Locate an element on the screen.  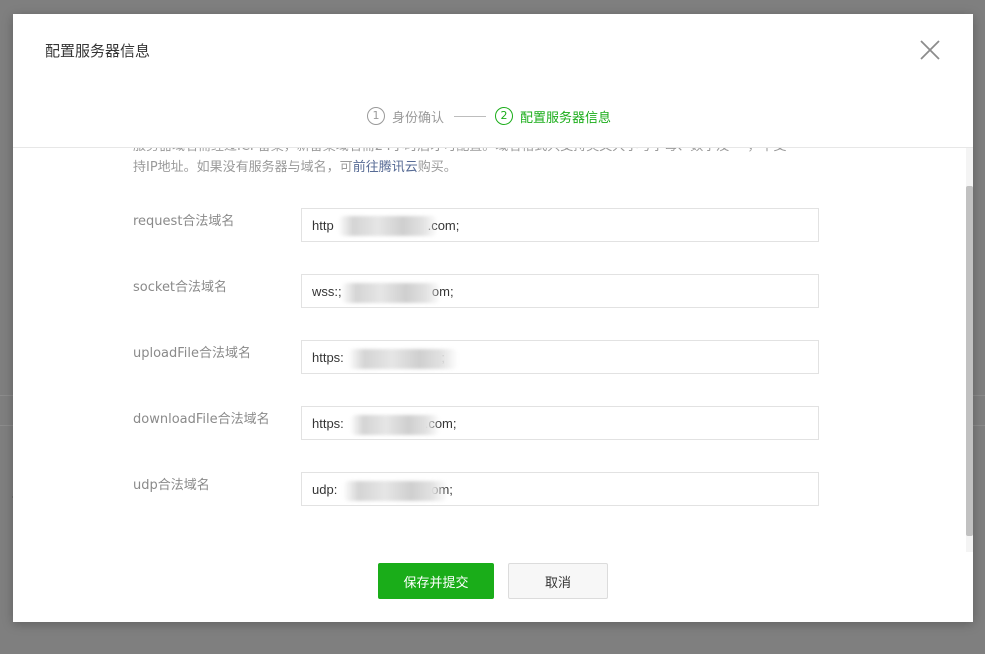
step-config-server: 2 配置服务器信息 is located at coordinates (553, 116).